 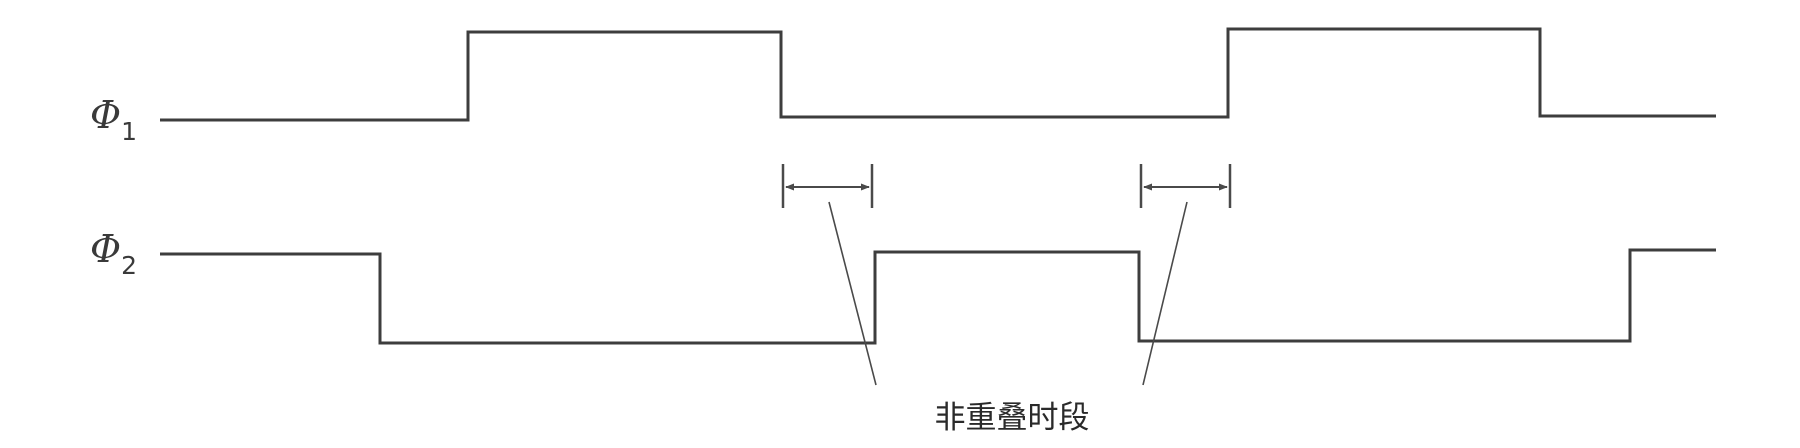 I want to click on non-overlap-caption: 非重叠时段, so click(x=1012, y=418).